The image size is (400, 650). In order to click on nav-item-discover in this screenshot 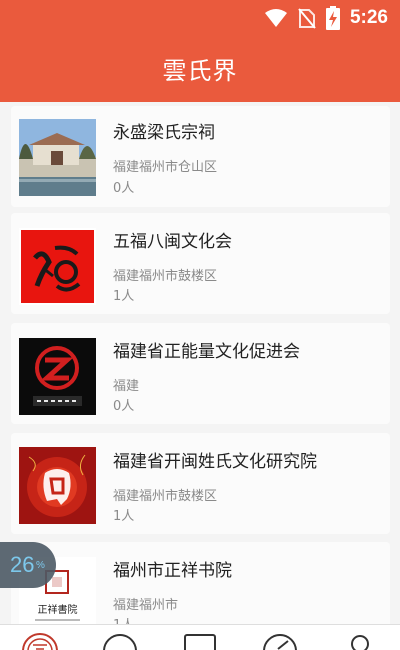, I will do `click(280, 637)`.